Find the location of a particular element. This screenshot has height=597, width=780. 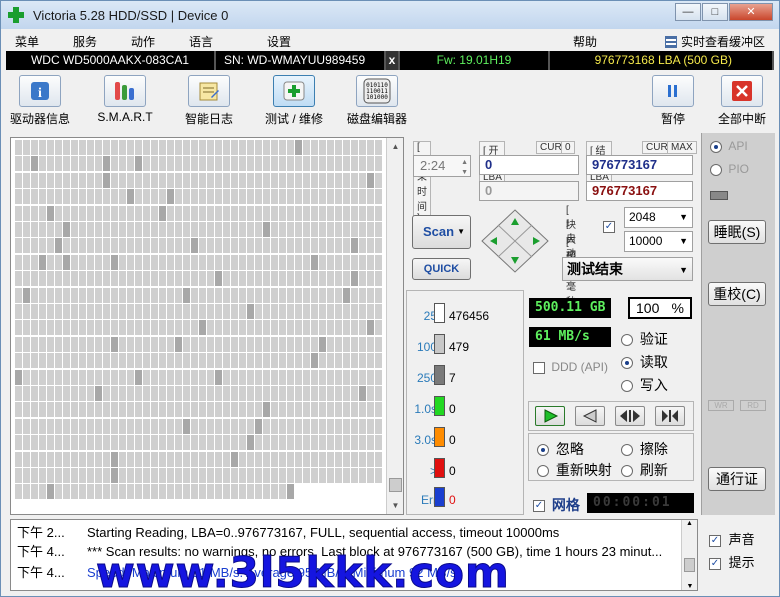

scroll-down-arrow-icon: ▼ is located at coordinates (395, 505).